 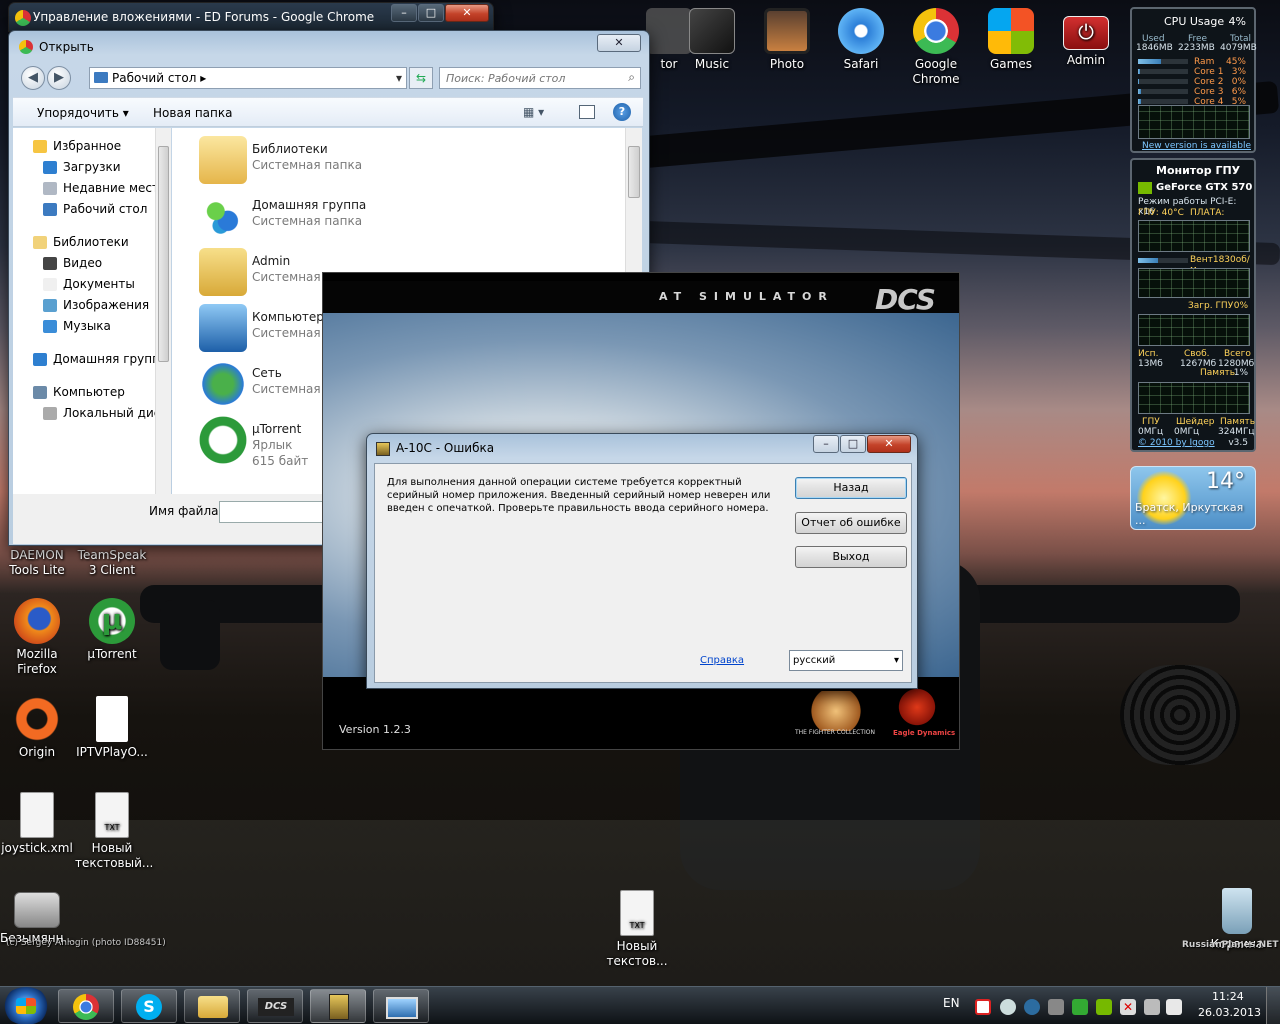 What do you see at coordinates (92, 359) in the screenshot?
I see `nav-item: Домашняя групп` at bounding box center [92, 359].